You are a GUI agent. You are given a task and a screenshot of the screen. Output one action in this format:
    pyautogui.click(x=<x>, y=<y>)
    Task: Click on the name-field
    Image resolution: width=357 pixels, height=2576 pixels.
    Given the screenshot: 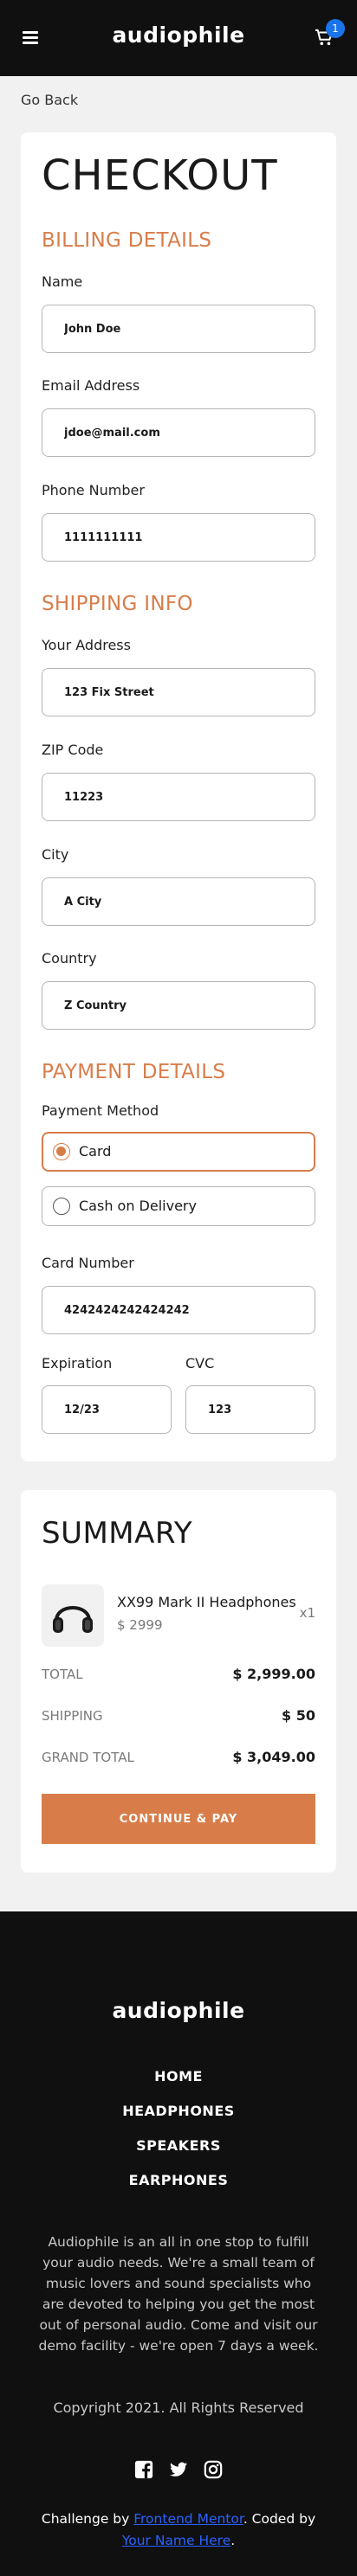 What is the action you would take?
    pyautogui.click(x=178, y=329)
    